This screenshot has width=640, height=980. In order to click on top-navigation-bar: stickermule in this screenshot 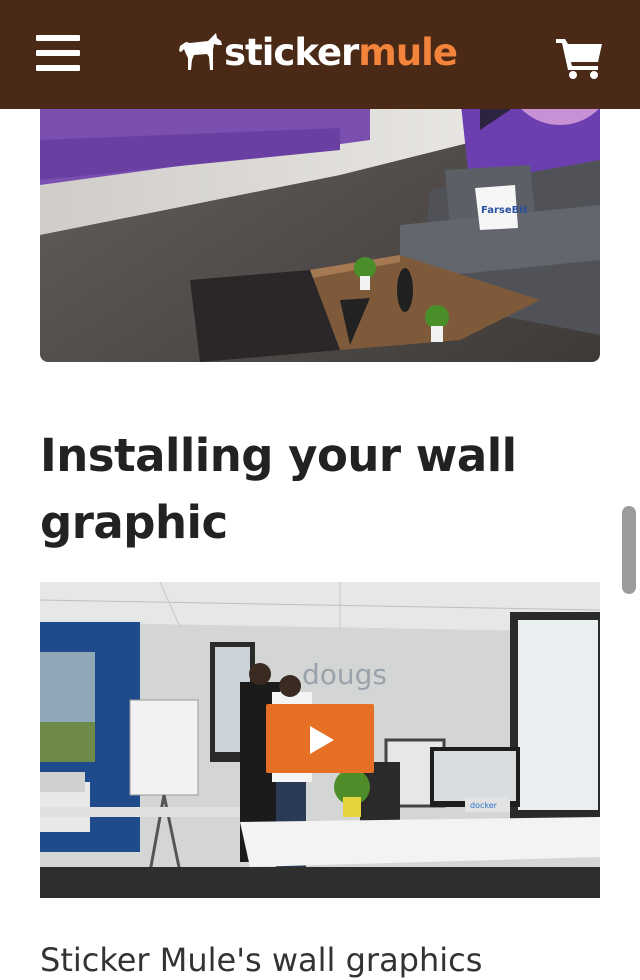, I will do `click(320, 54)`.